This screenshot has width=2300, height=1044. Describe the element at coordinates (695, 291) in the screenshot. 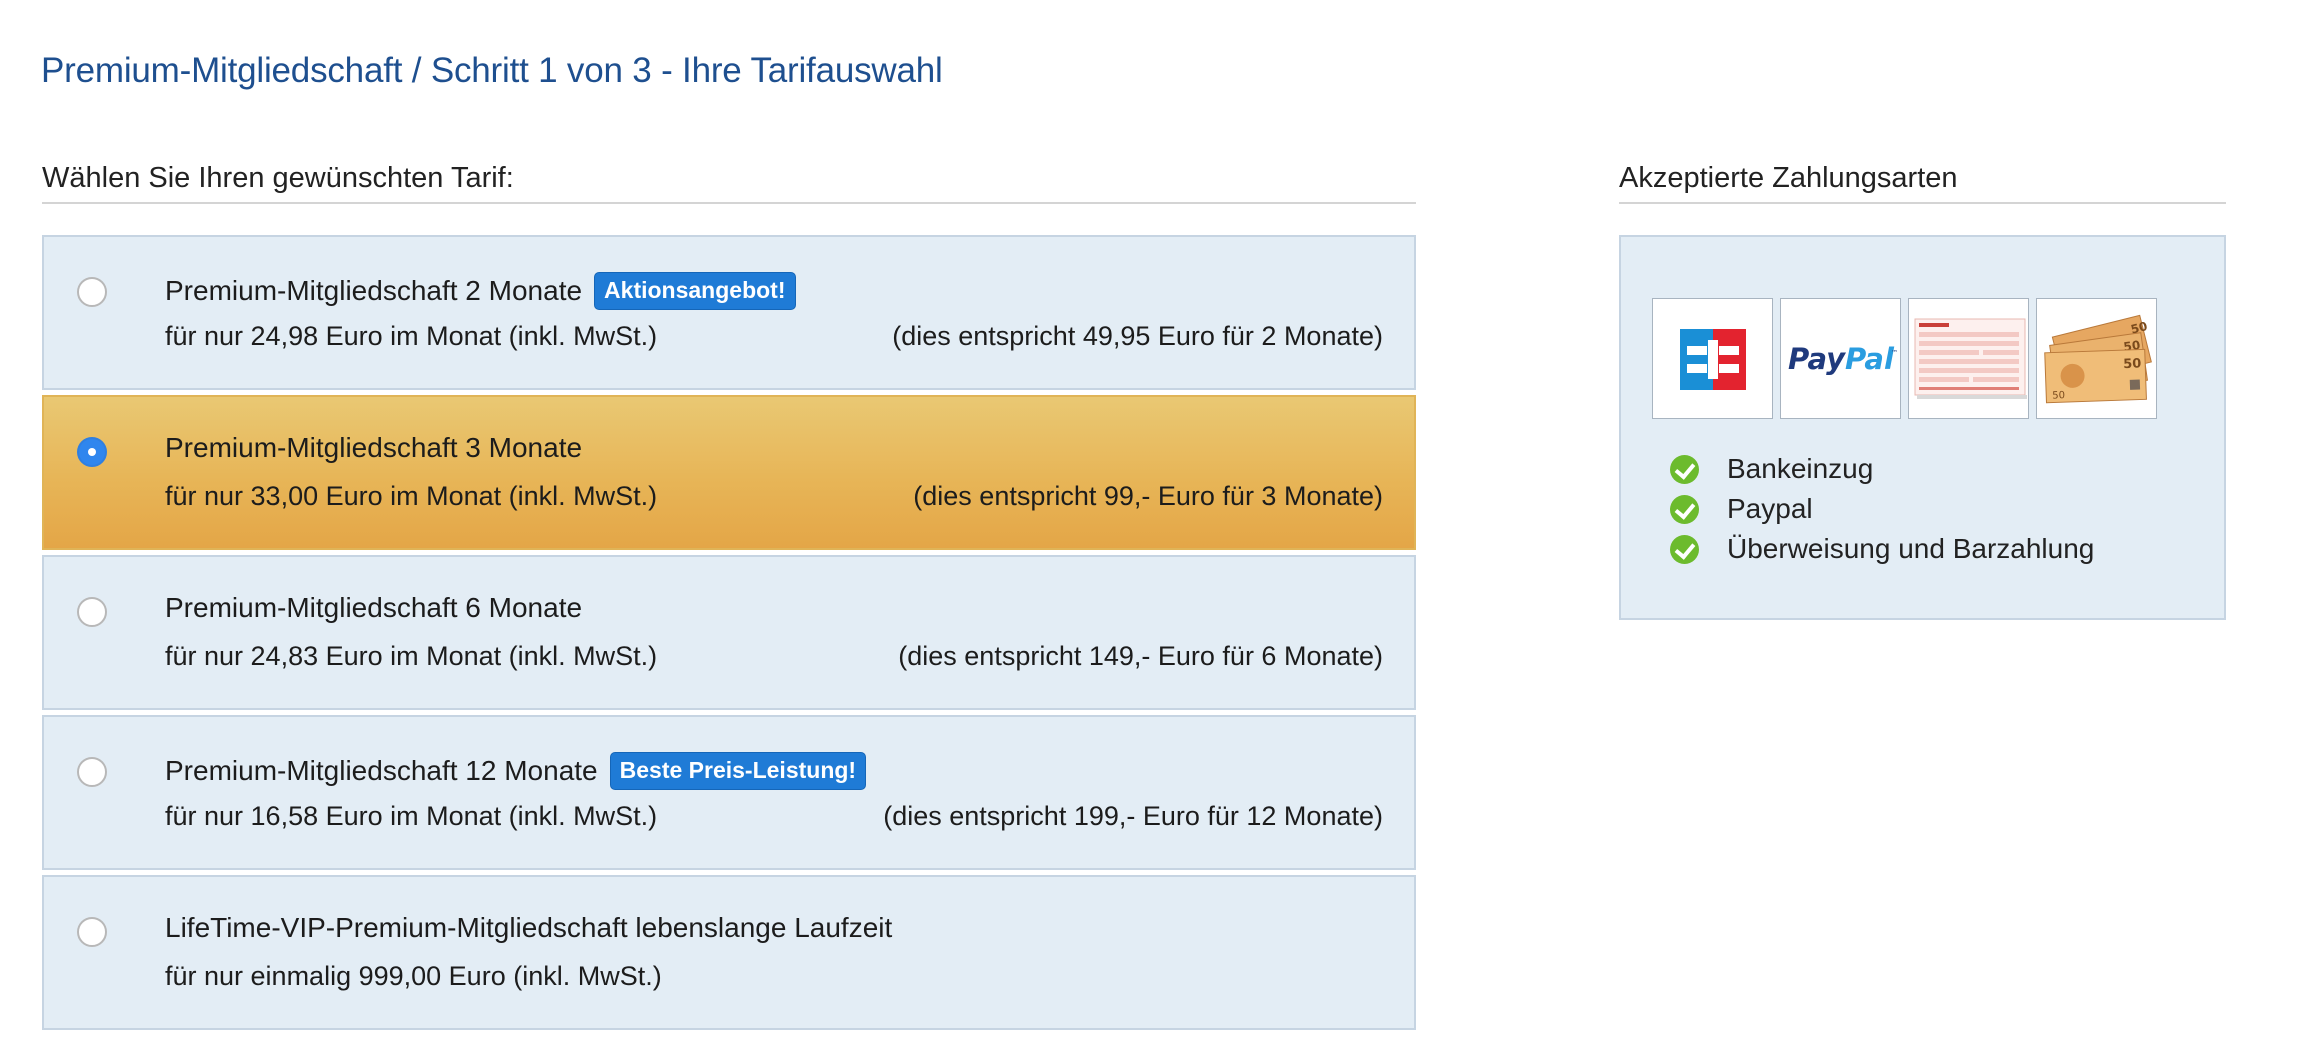

I see `offer-badge: Aktionsangebot!` at that location.